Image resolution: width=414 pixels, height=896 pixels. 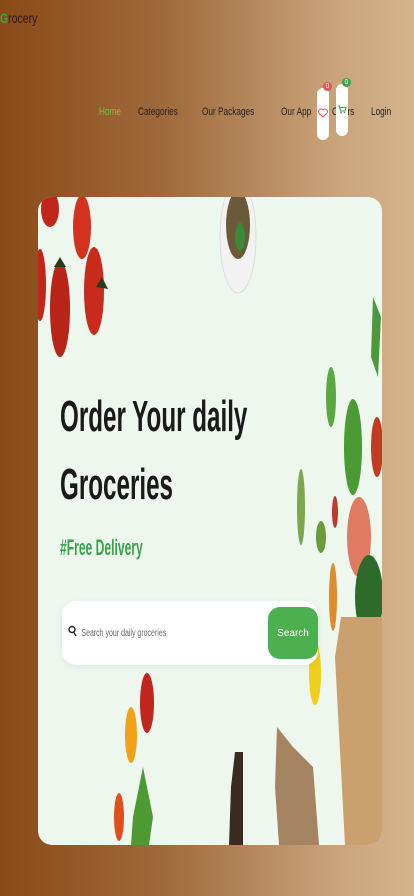 What do you see at coordinates (293, 633) in the screenshot?
I see `search-button: Search` at bounding box center [293, 633].